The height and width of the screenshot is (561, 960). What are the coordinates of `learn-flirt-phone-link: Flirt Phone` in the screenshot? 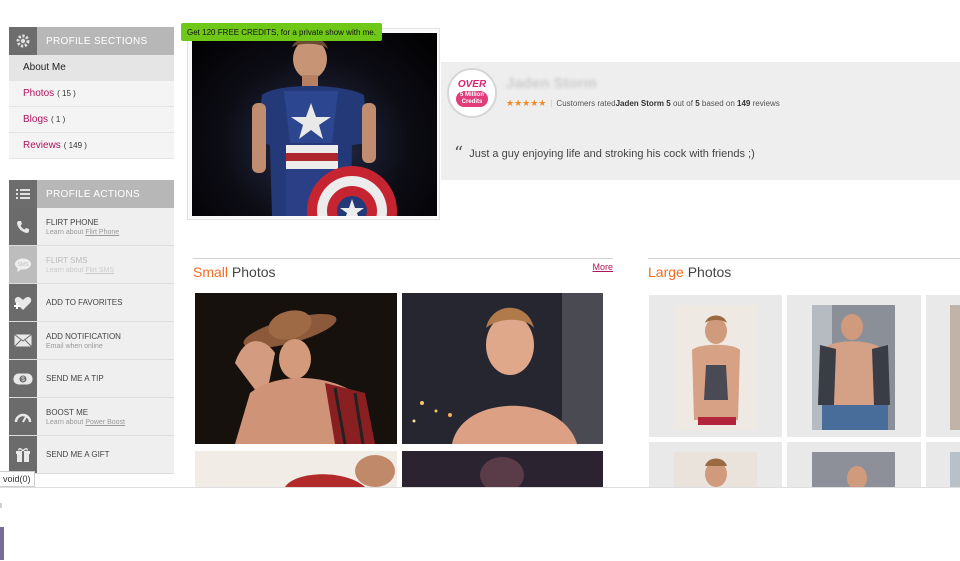 It's located at (102, 232).